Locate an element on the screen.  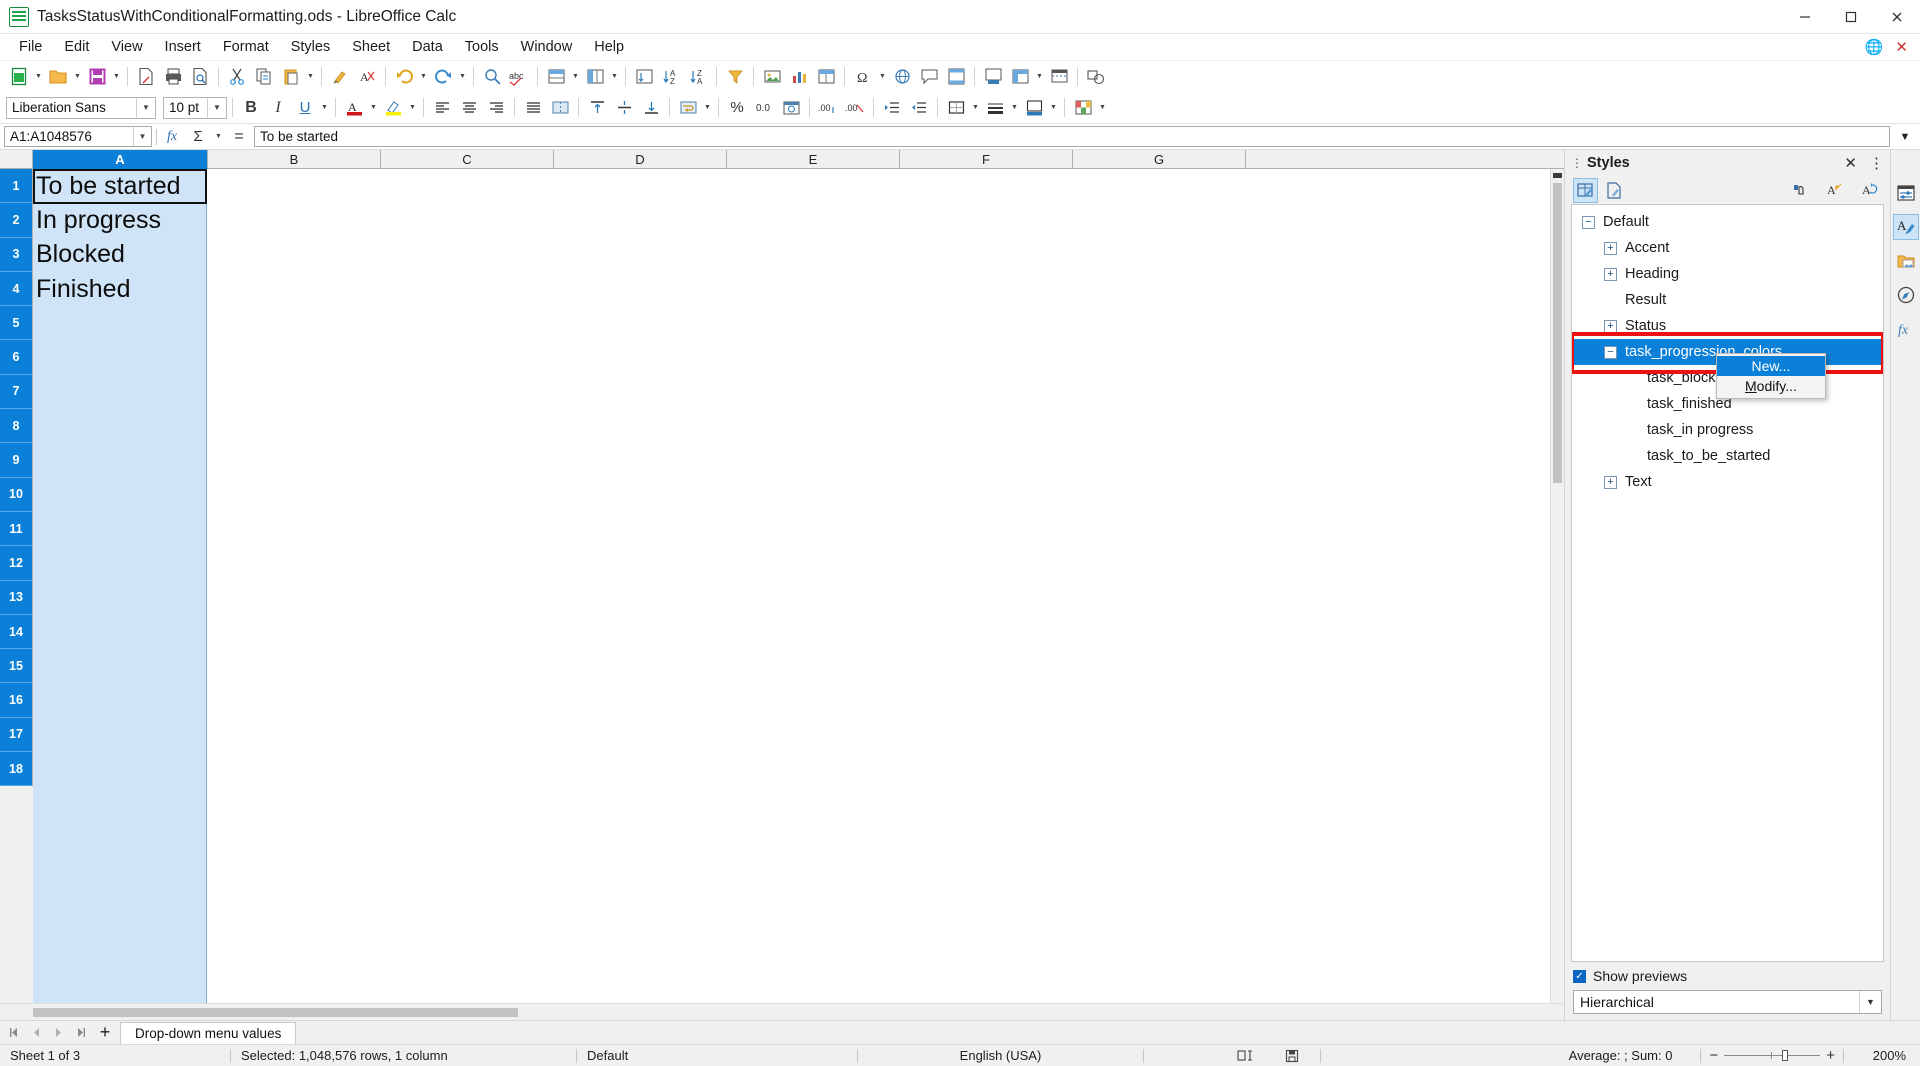
font-name-dropdown-icon: ▼ is located at coordinates (145, 107).